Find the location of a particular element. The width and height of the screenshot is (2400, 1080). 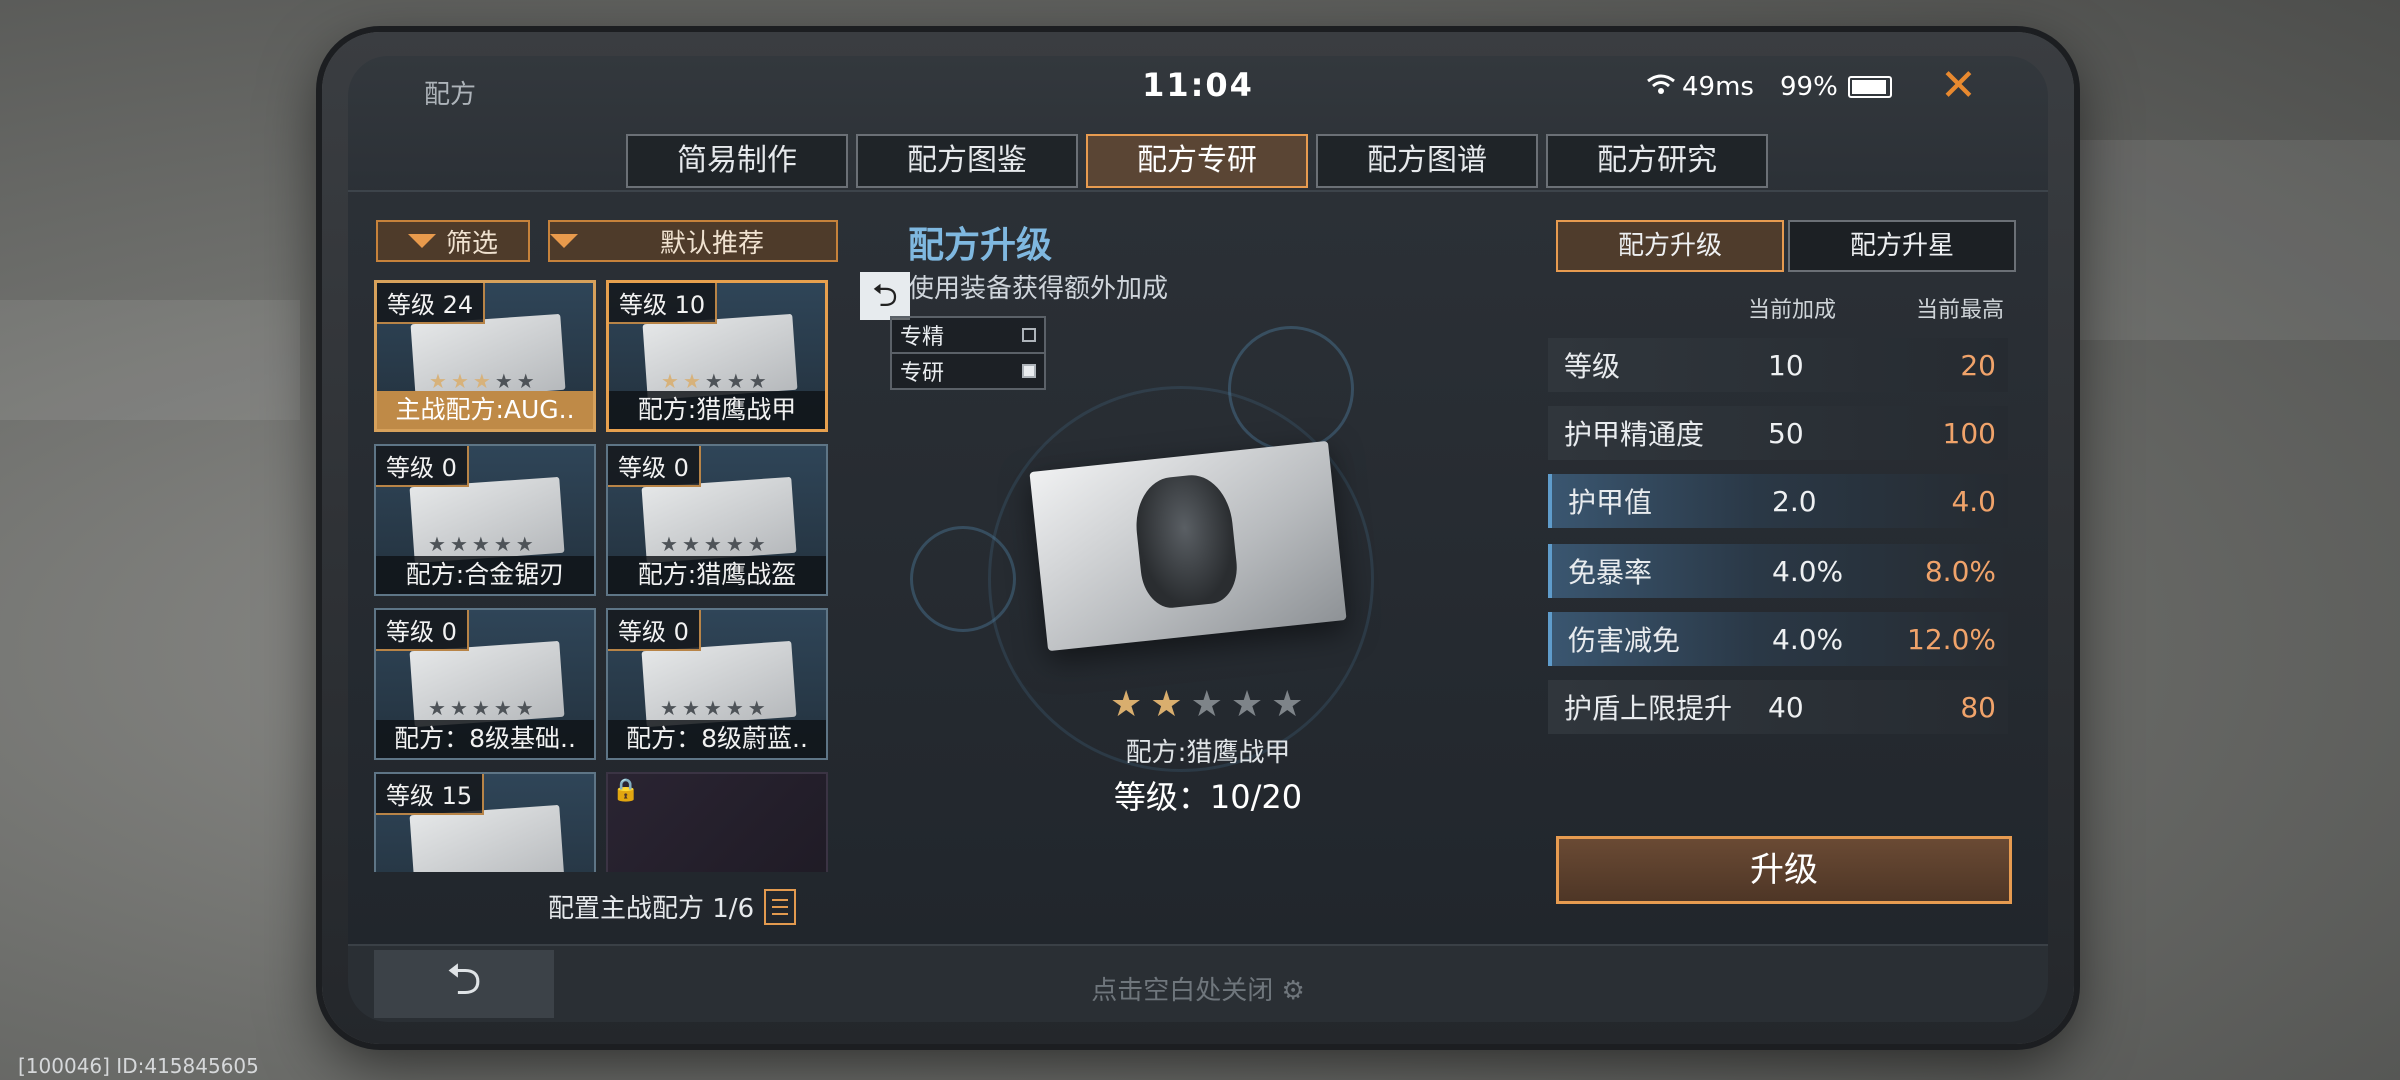

column-header-current: 当前加成 is located at coordinates (1792, 310).